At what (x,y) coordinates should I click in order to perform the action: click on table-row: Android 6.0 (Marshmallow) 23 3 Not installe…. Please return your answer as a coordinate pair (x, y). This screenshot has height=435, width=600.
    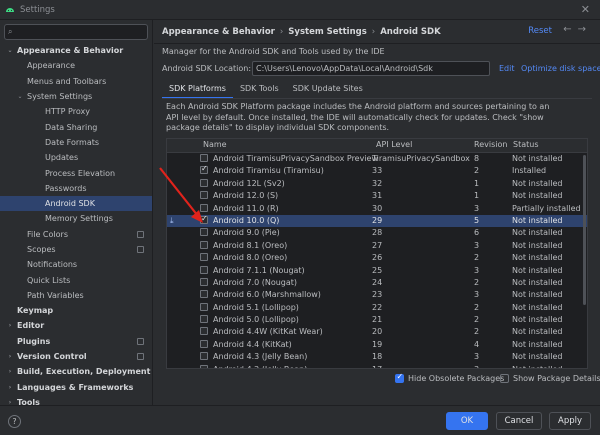
    Looking at the image, I should click on (377, 295).